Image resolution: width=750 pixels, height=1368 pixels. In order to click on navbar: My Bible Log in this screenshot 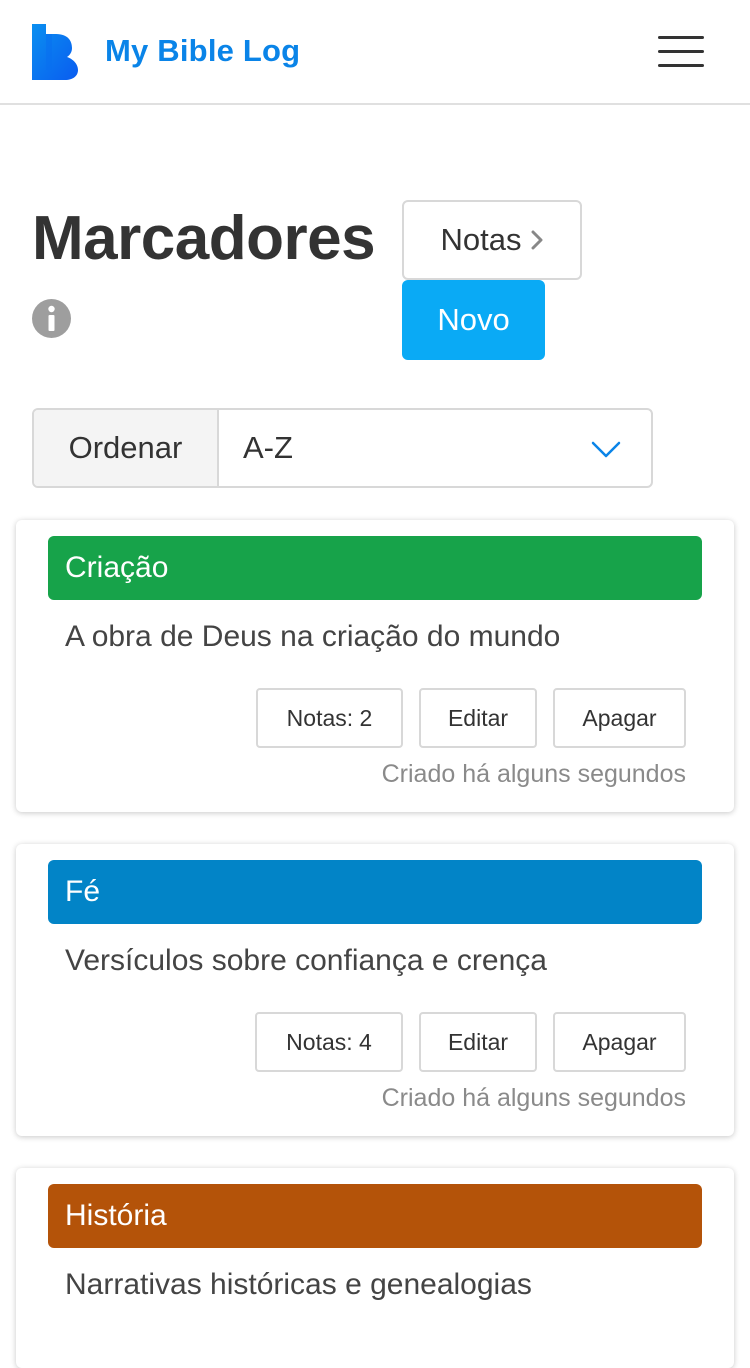, I will do `click(375, 52)`.